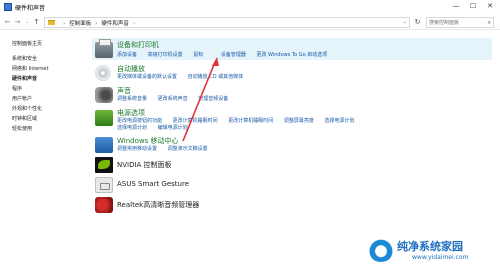  What do you see at coordinates (216, 77) in the screenshot?
I see `link-autoplay-cd: 自动播放 CD 或其他媒体` at bounding box center [216, 77].